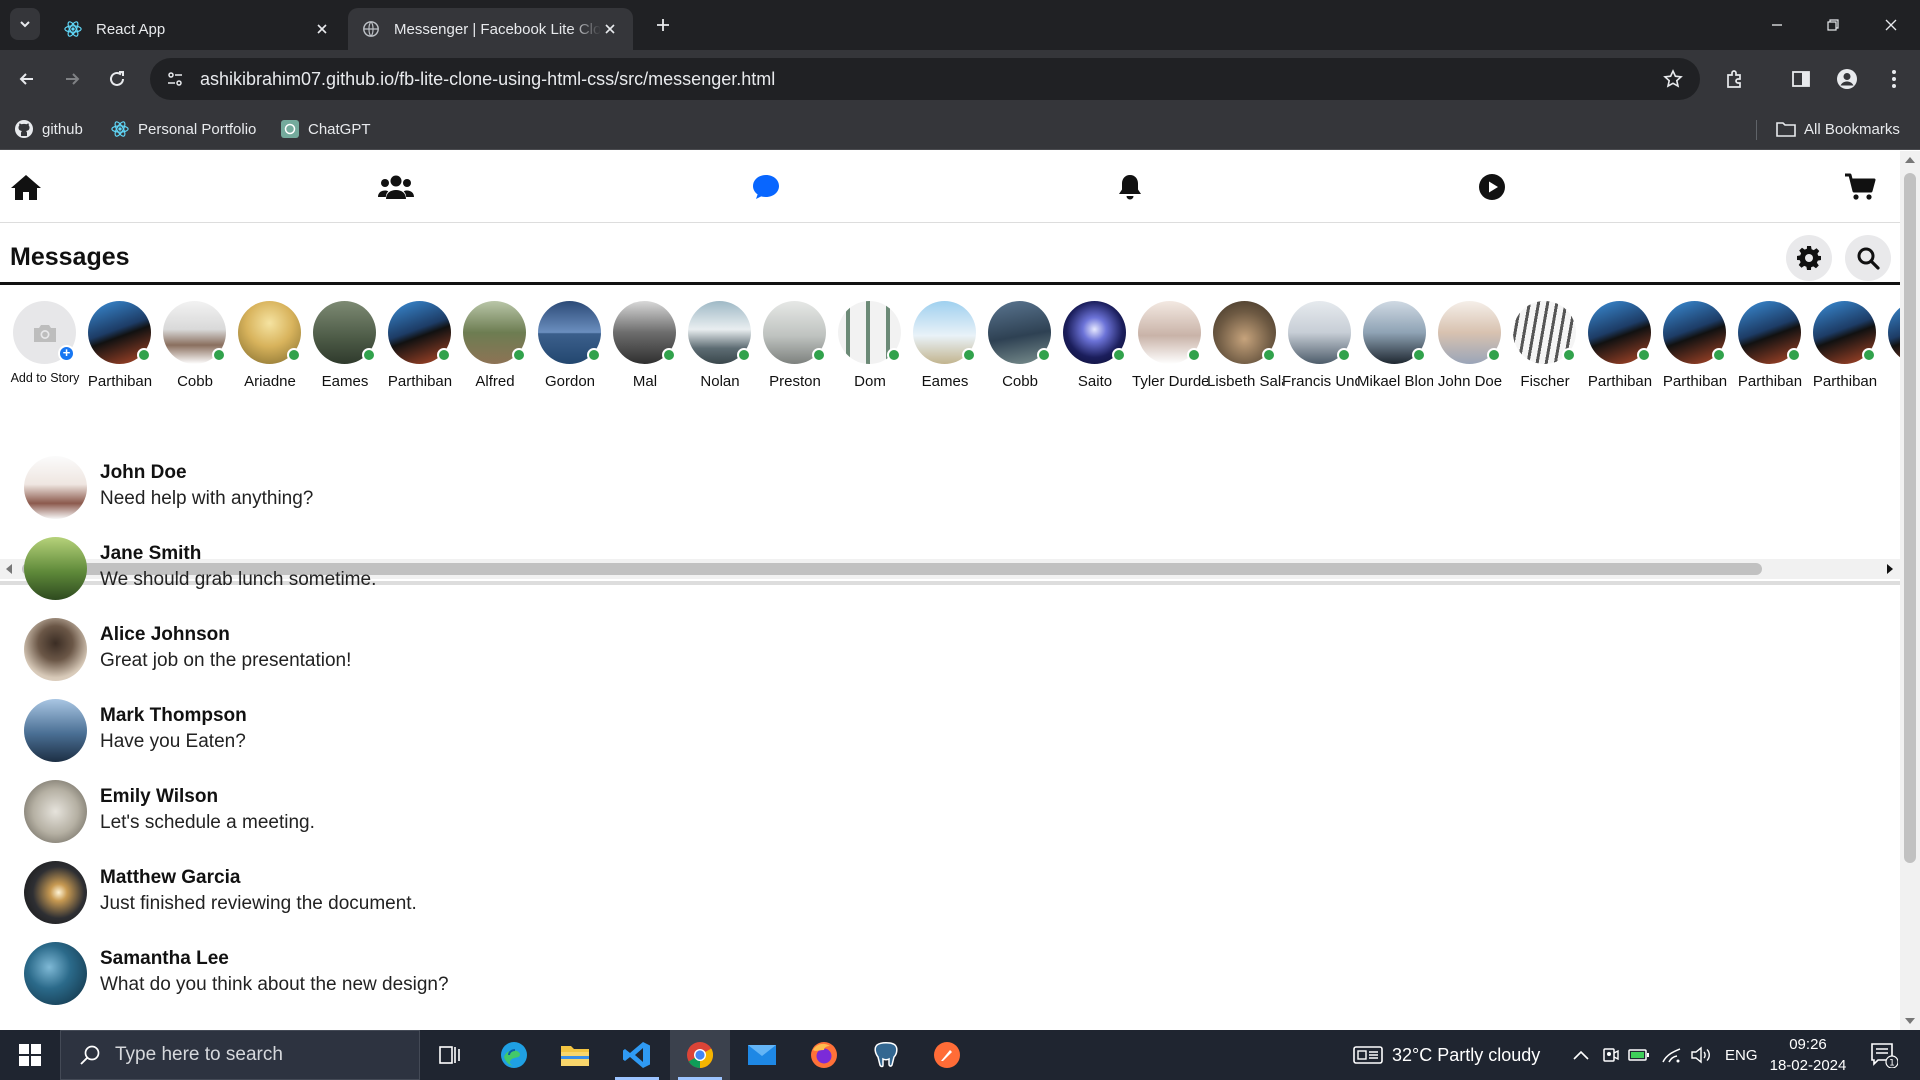 The height and width of the screenshot is (1080, 1920). Describe the element at coordinates (450, 1055) in the screenshot. I see `task-view-button` at that location.